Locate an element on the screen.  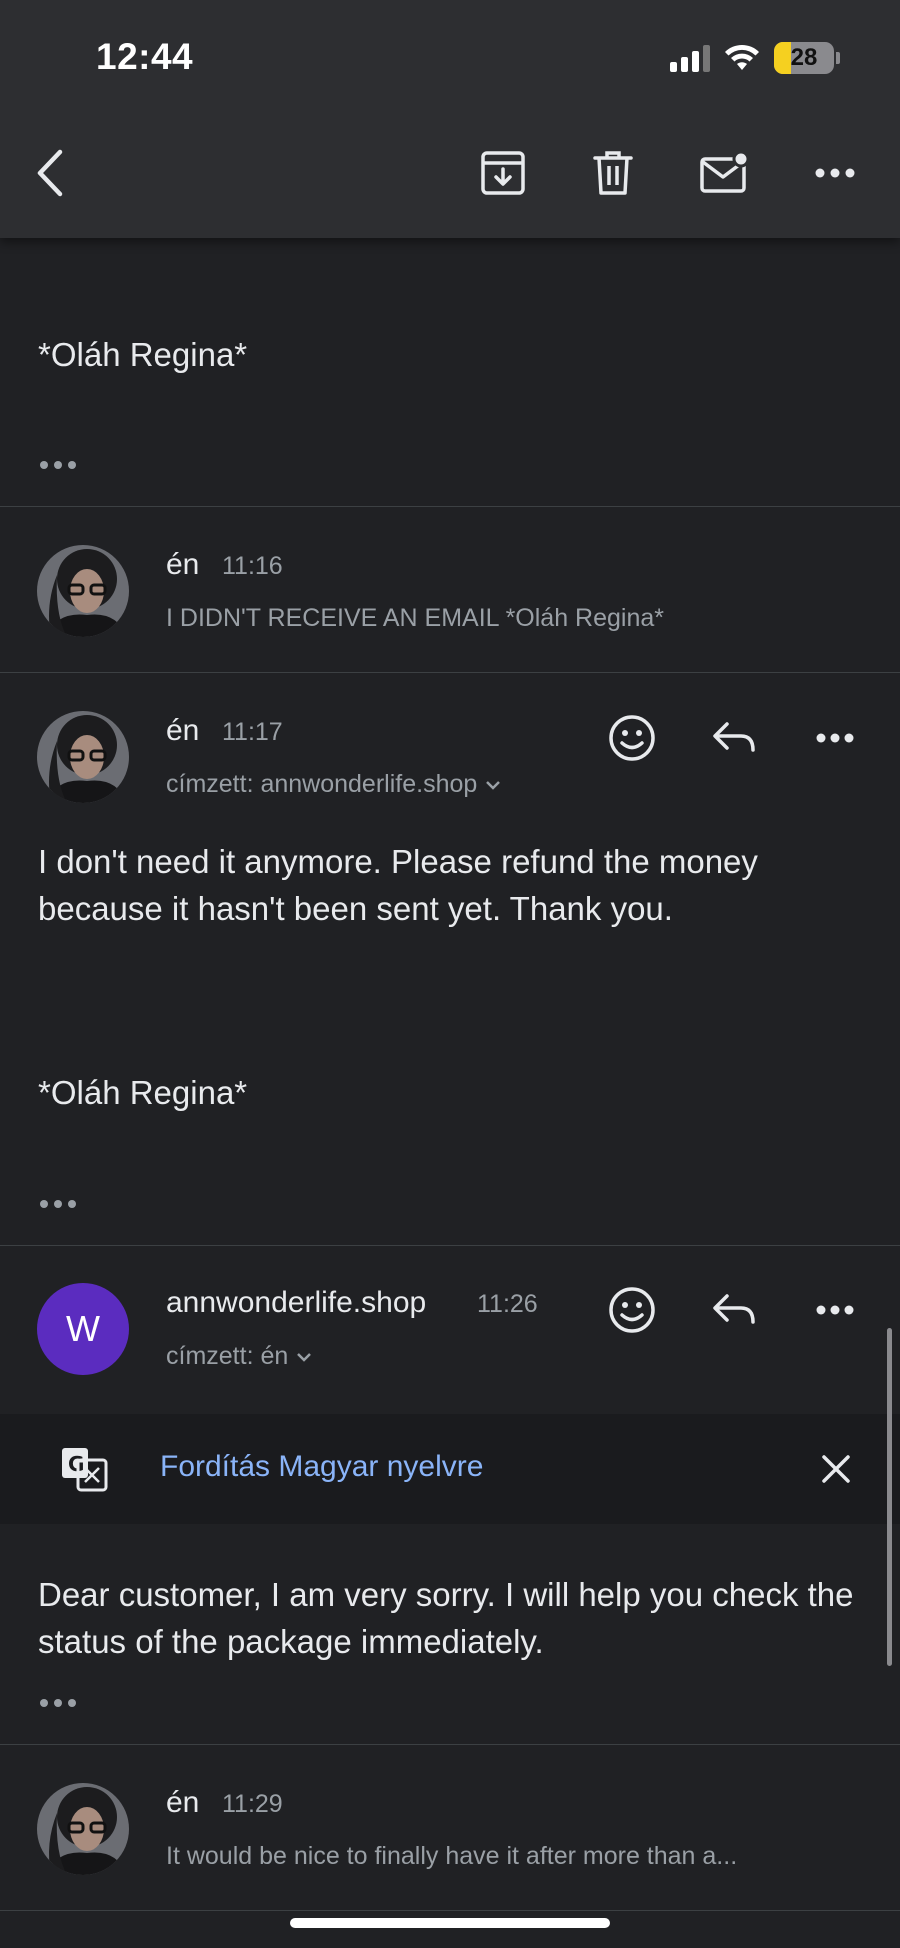
message-time: 11:17 is located at coordinates (252, 732).